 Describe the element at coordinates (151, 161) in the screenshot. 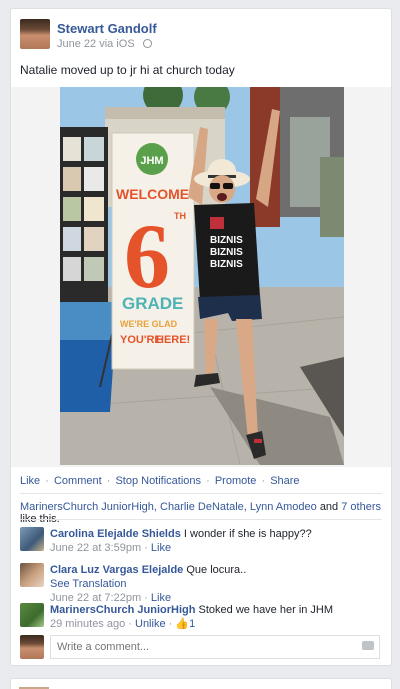

I see `sign-badge: JHM` at that location.